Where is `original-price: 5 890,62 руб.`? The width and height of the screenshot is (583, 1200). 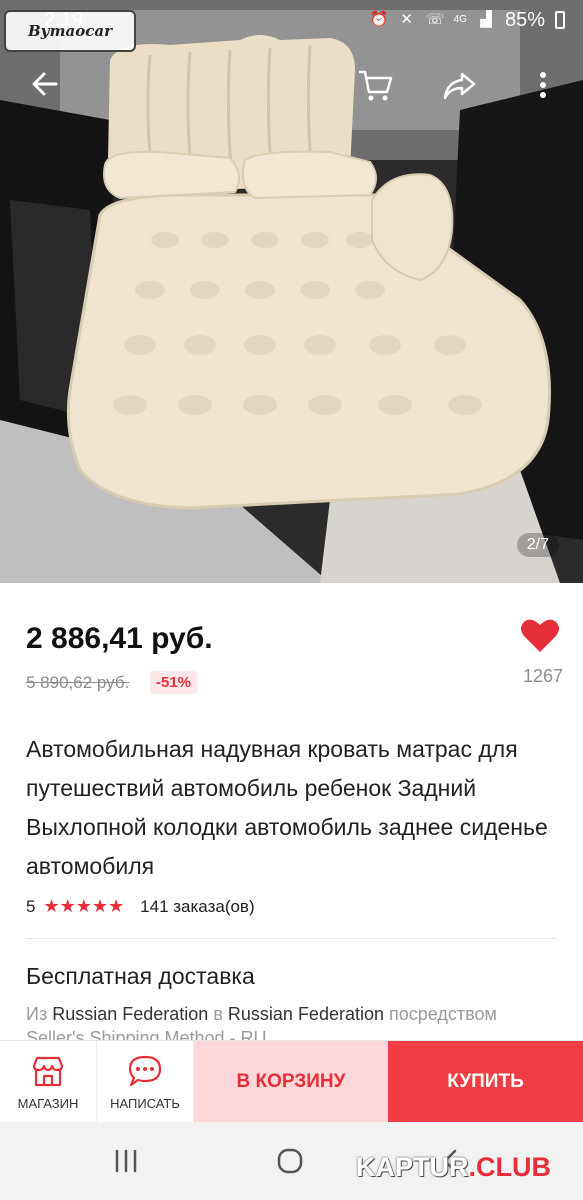
original-price: 5 890,62 руб. is located at coordinates (78, 682).